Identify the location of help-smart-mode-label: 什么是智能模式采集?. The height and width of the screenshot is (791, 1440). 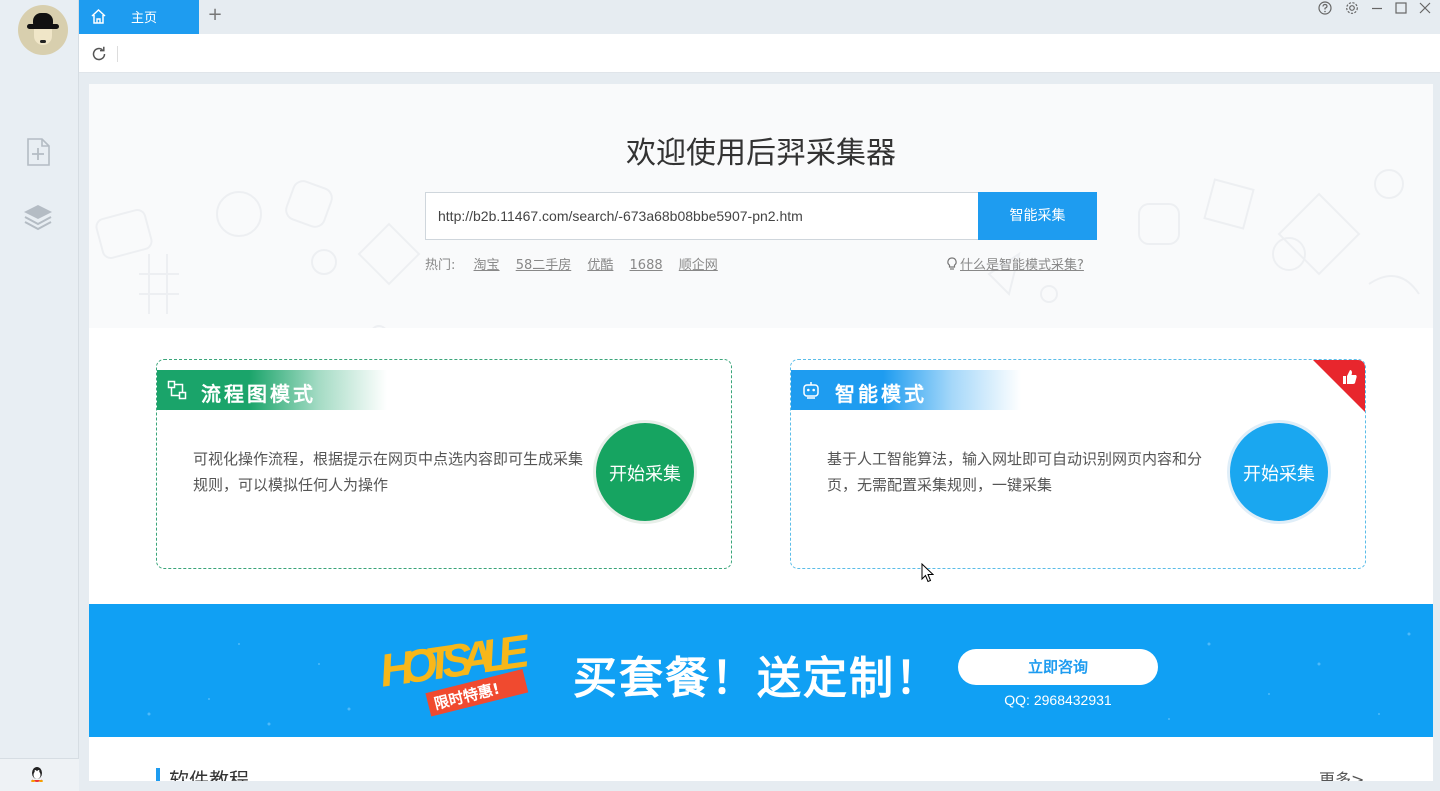
(1022, 265).